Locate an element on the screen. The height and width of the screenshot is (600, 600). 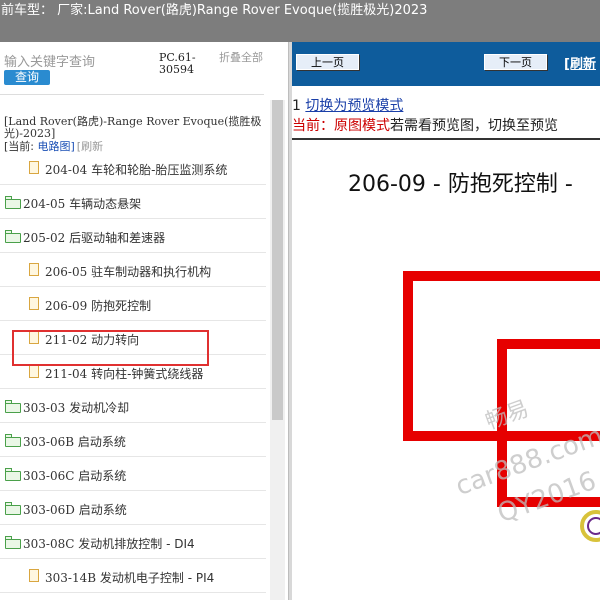
tree-item: 206-09 防抱死控制 is located at coordinates (133, 304).